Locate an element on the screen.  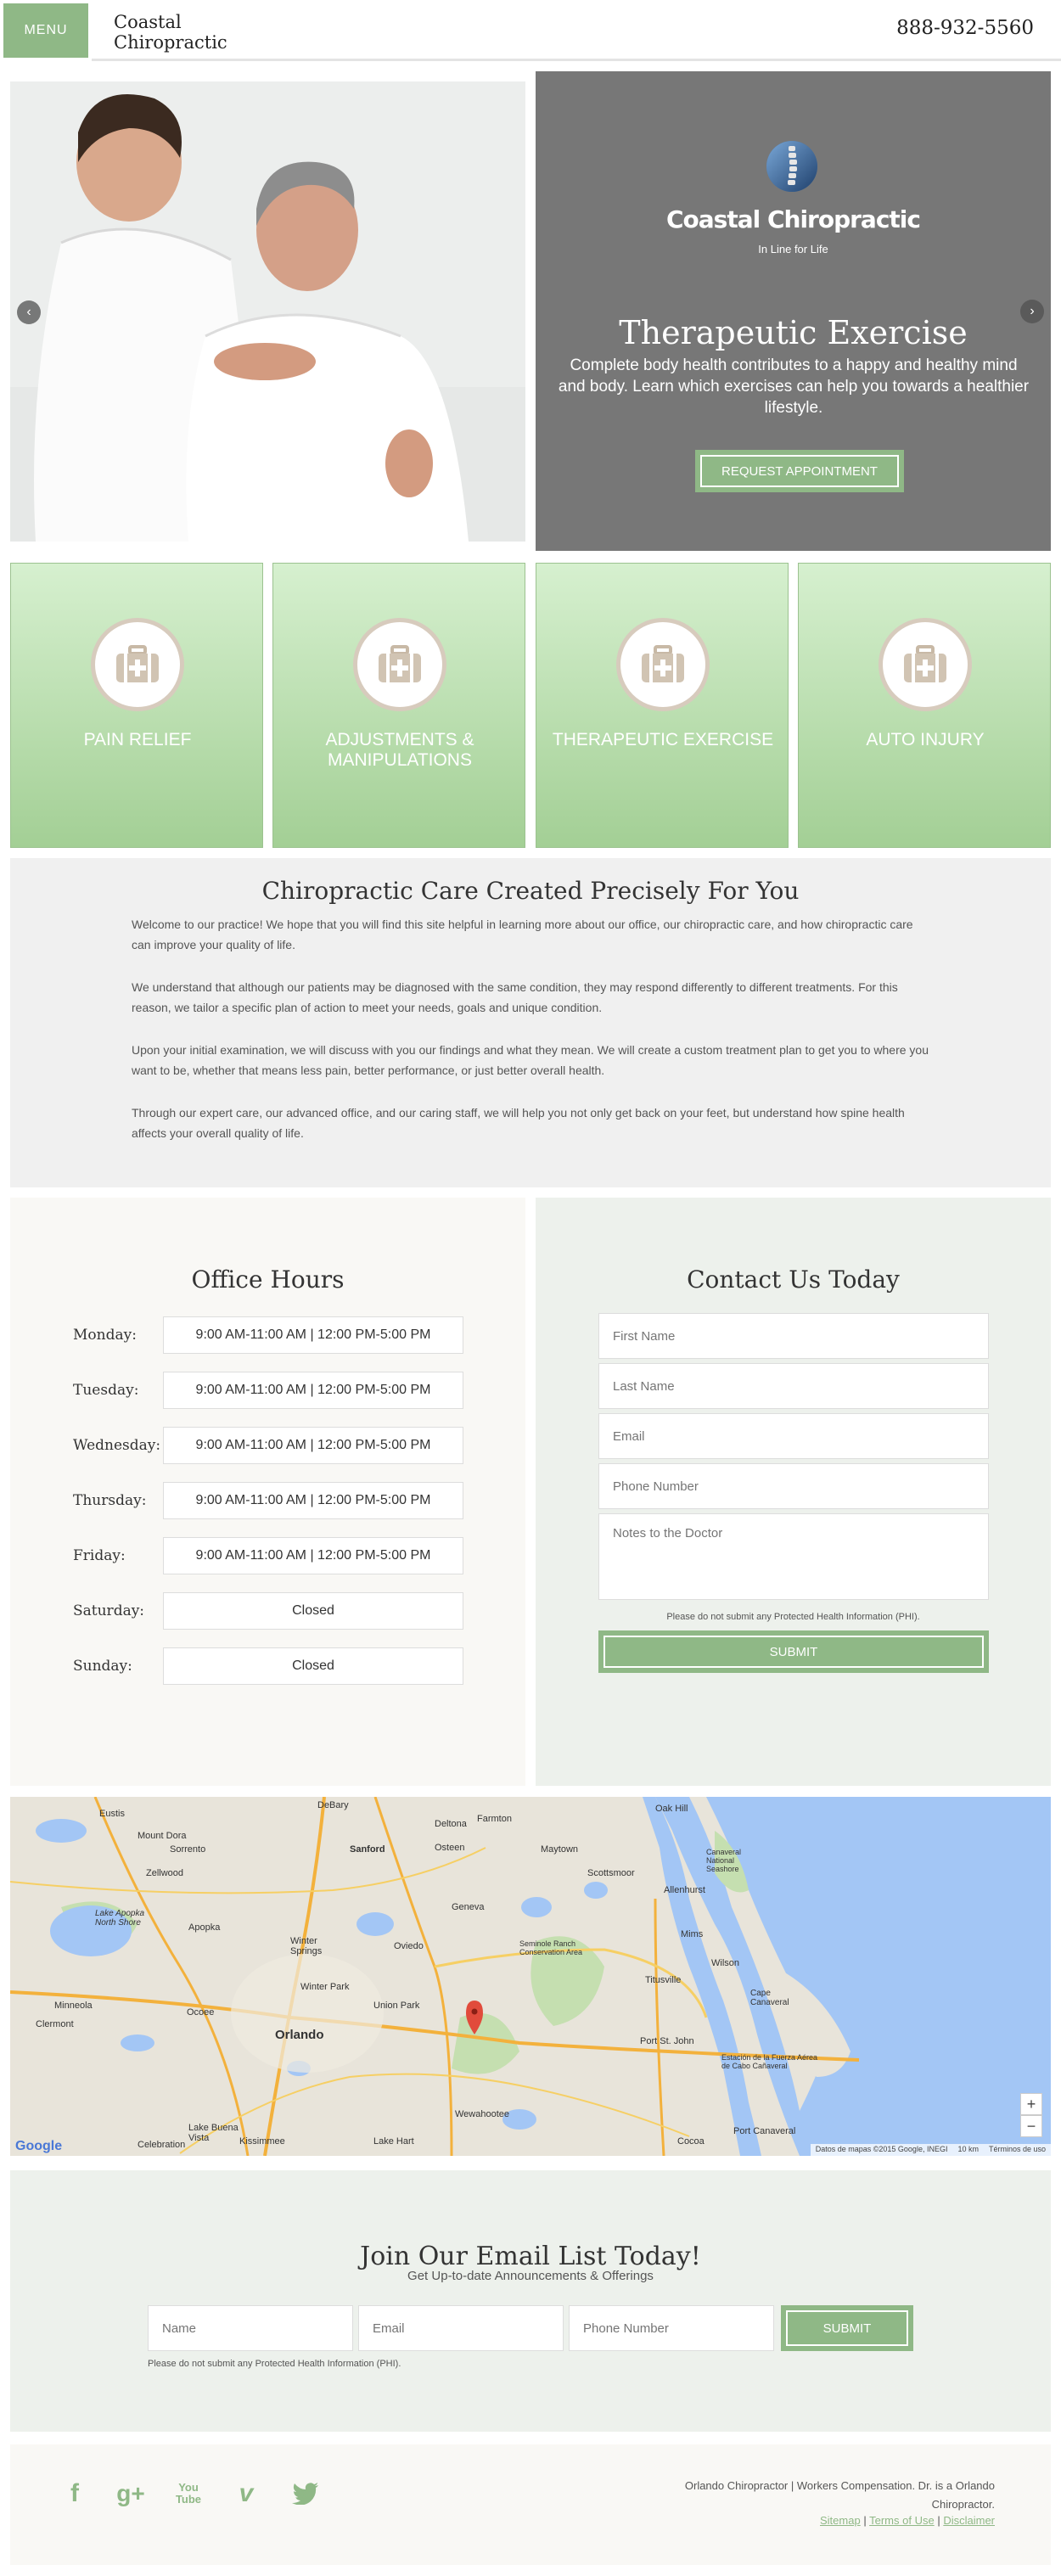
day-label: Friday: is located at coordinates (99, 1555).